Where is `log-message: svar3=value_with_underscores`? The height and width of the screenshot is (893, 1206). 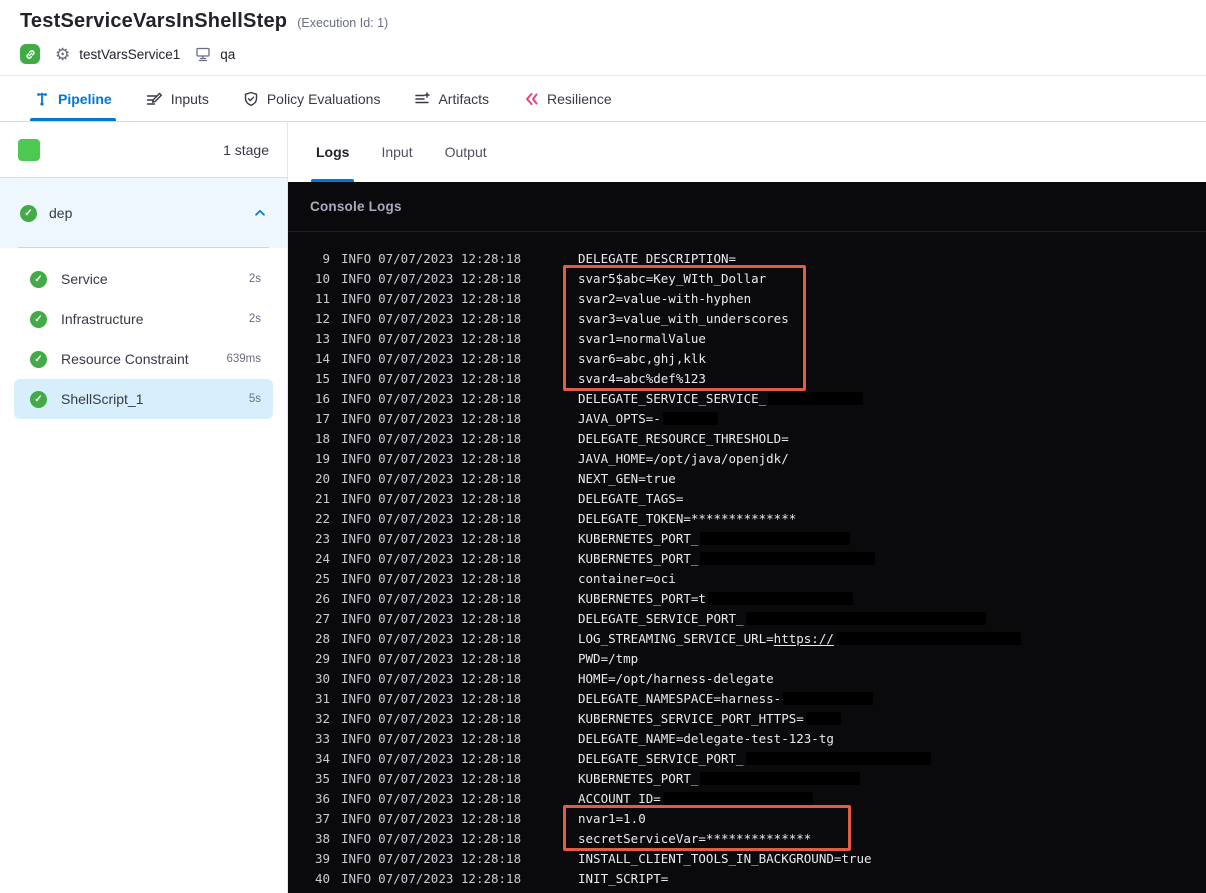 log-message: svar3=value_with_underscores is located at coordinates (683, 318).